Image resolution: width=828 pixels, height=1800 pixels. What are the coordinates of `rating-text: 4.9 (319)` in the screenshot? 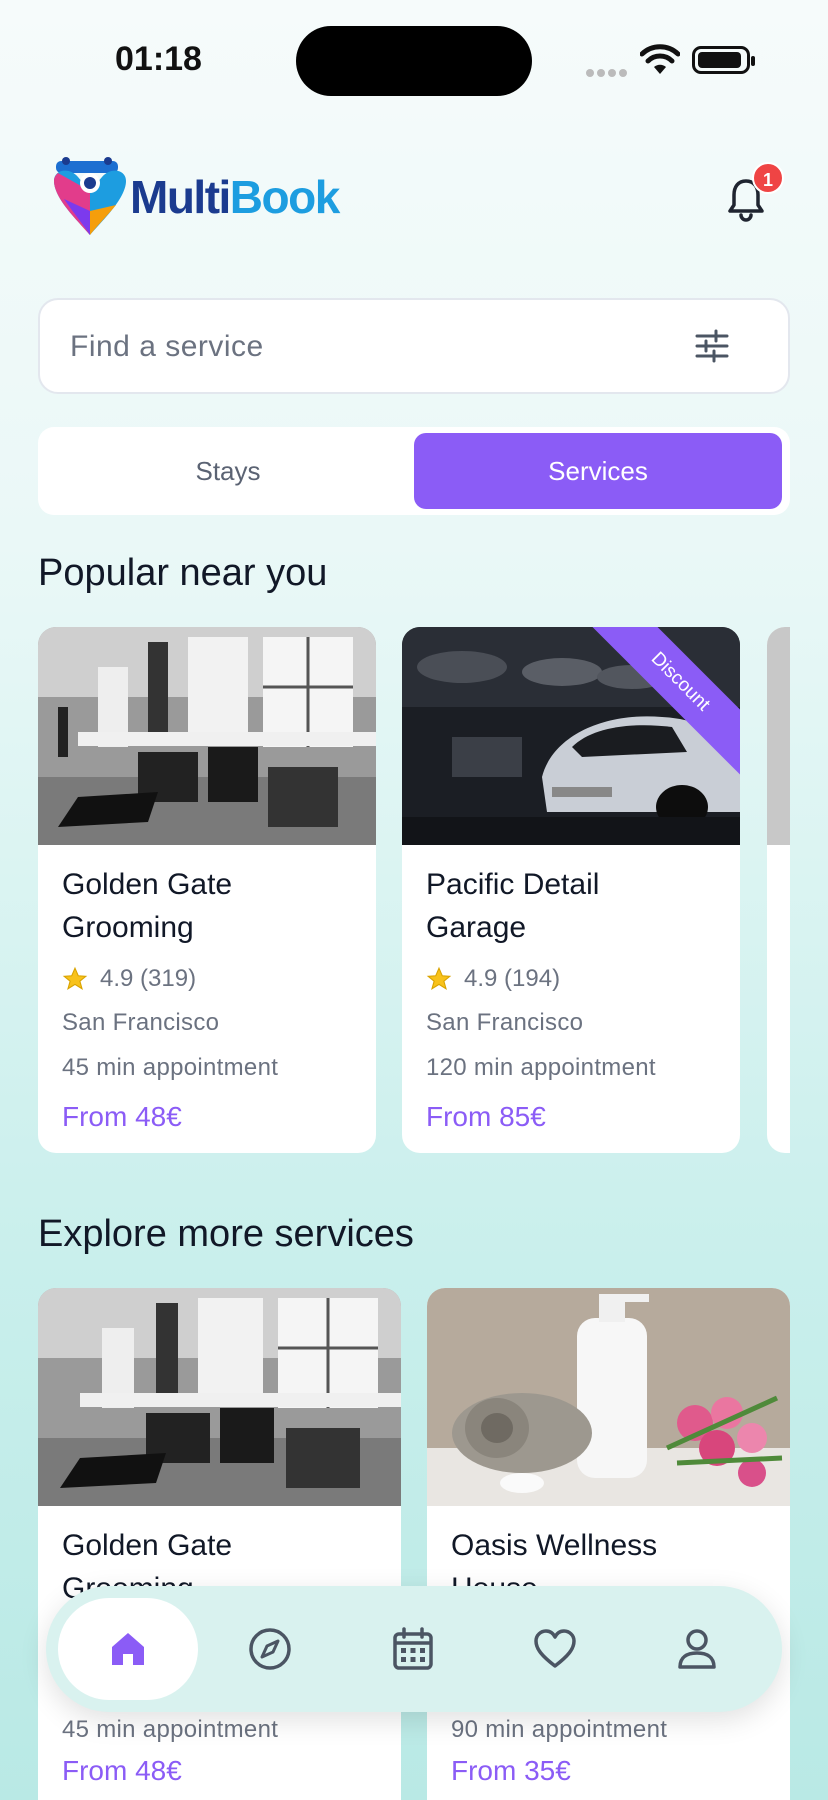 It's located at (148, 978).